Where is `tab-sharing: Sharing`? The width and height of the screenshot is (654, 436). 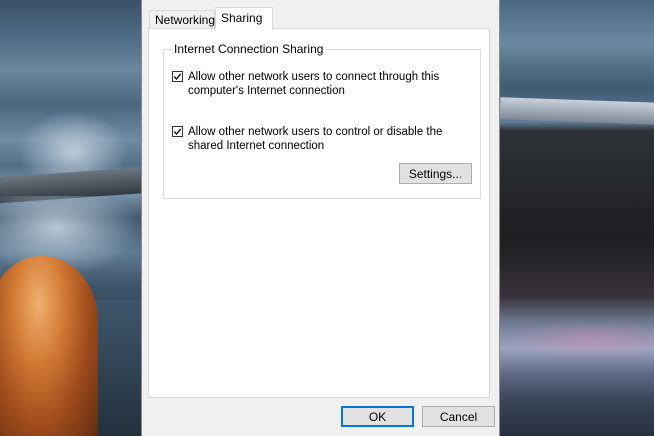
tab-sharing: Sharing is located at coordinates (244, 18).